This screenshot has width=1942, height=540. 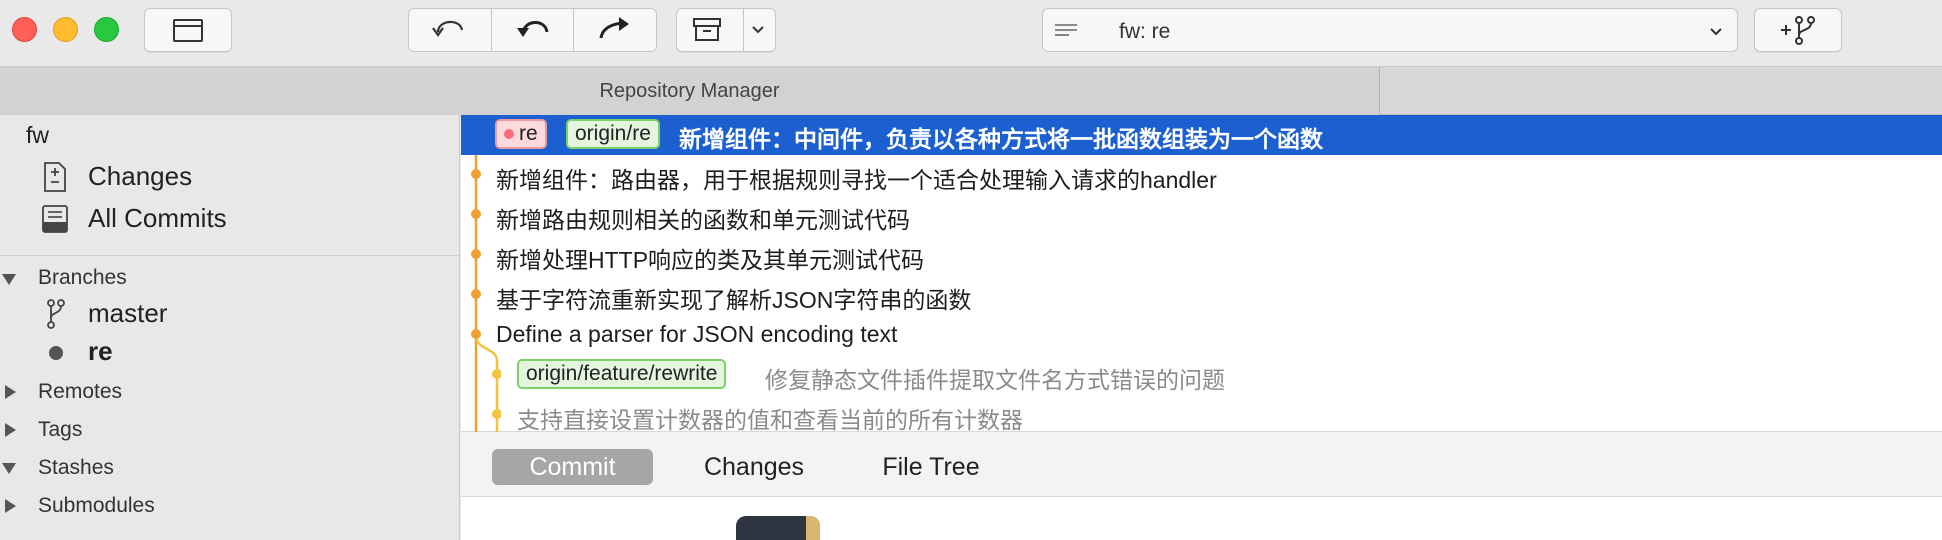 I want to click on toolbar: fw: re, so click(x=971, y=33).